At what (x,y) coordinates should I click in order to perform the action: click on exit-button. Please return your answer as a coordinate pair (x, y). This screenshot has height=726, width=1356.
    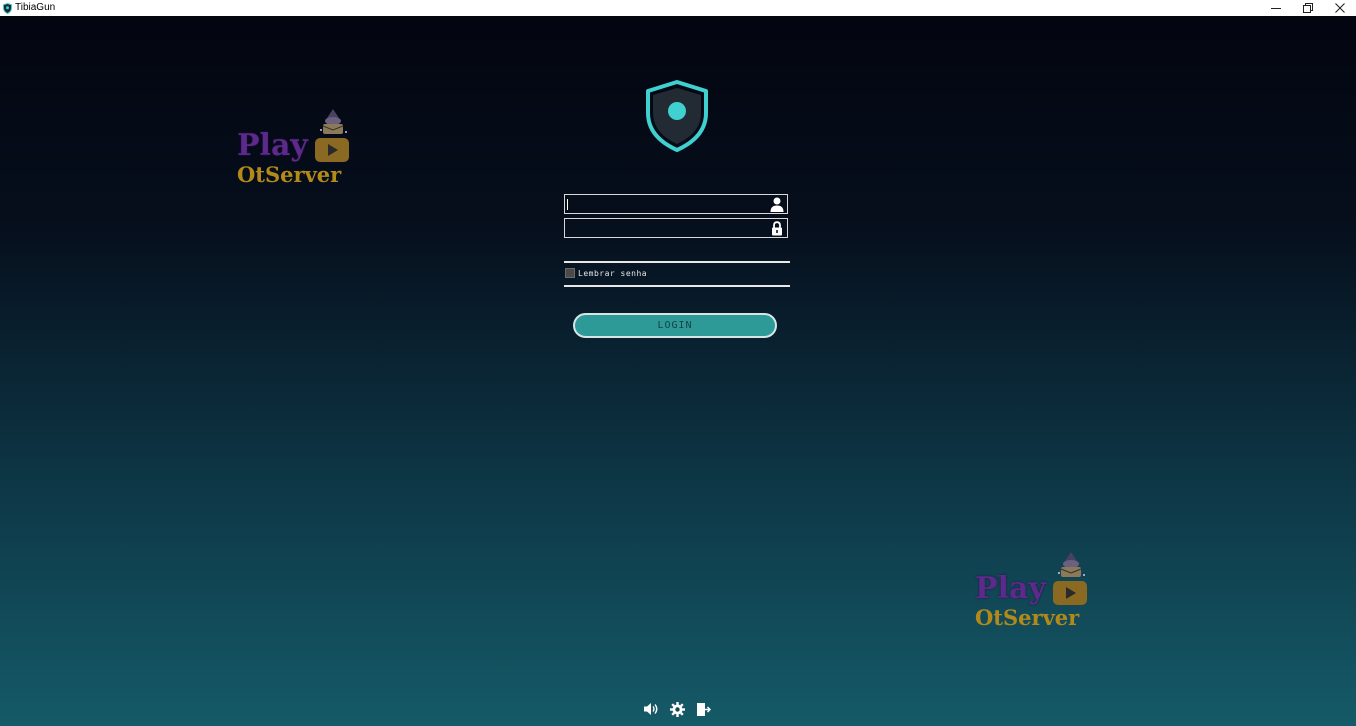
    Looking at the image, I should click on (703, 709).